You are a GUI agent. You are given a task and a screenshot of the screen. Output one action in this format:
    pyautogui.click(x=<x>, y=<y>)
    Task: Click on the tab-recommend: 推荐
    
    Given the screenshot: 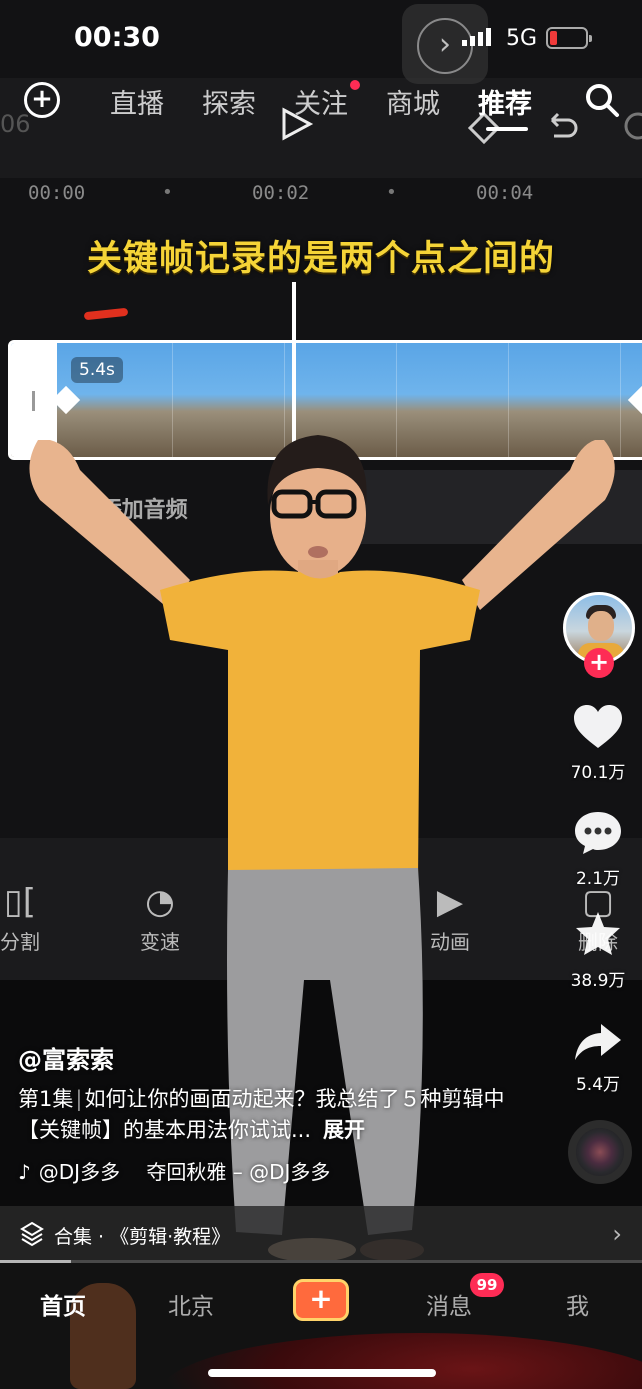 What is the action you would take?
    pyautogui.click(x=505, y=106)
    